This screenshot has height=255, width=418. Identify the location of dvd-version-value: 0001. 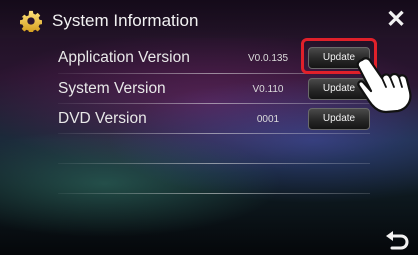
(268, 119).